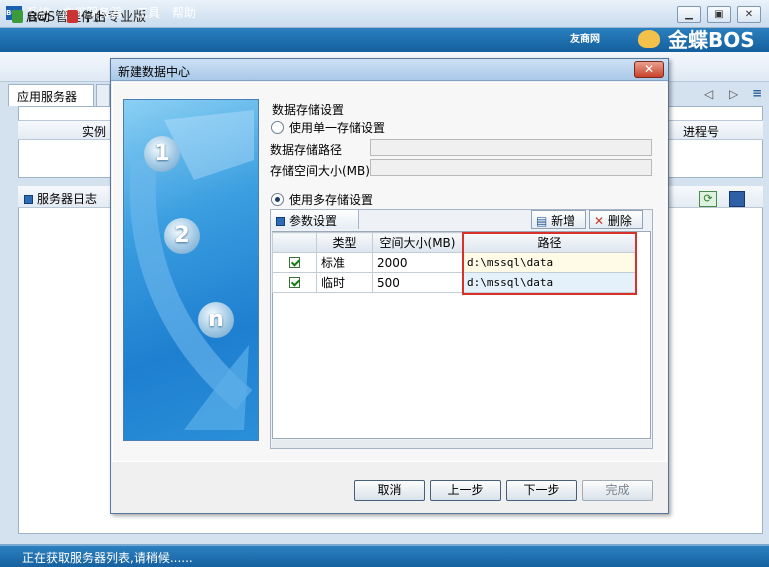 The height and width of the screenshot is (567, 769). I want to click on size-label: 存储空间大小(MB), so click(320, 171).